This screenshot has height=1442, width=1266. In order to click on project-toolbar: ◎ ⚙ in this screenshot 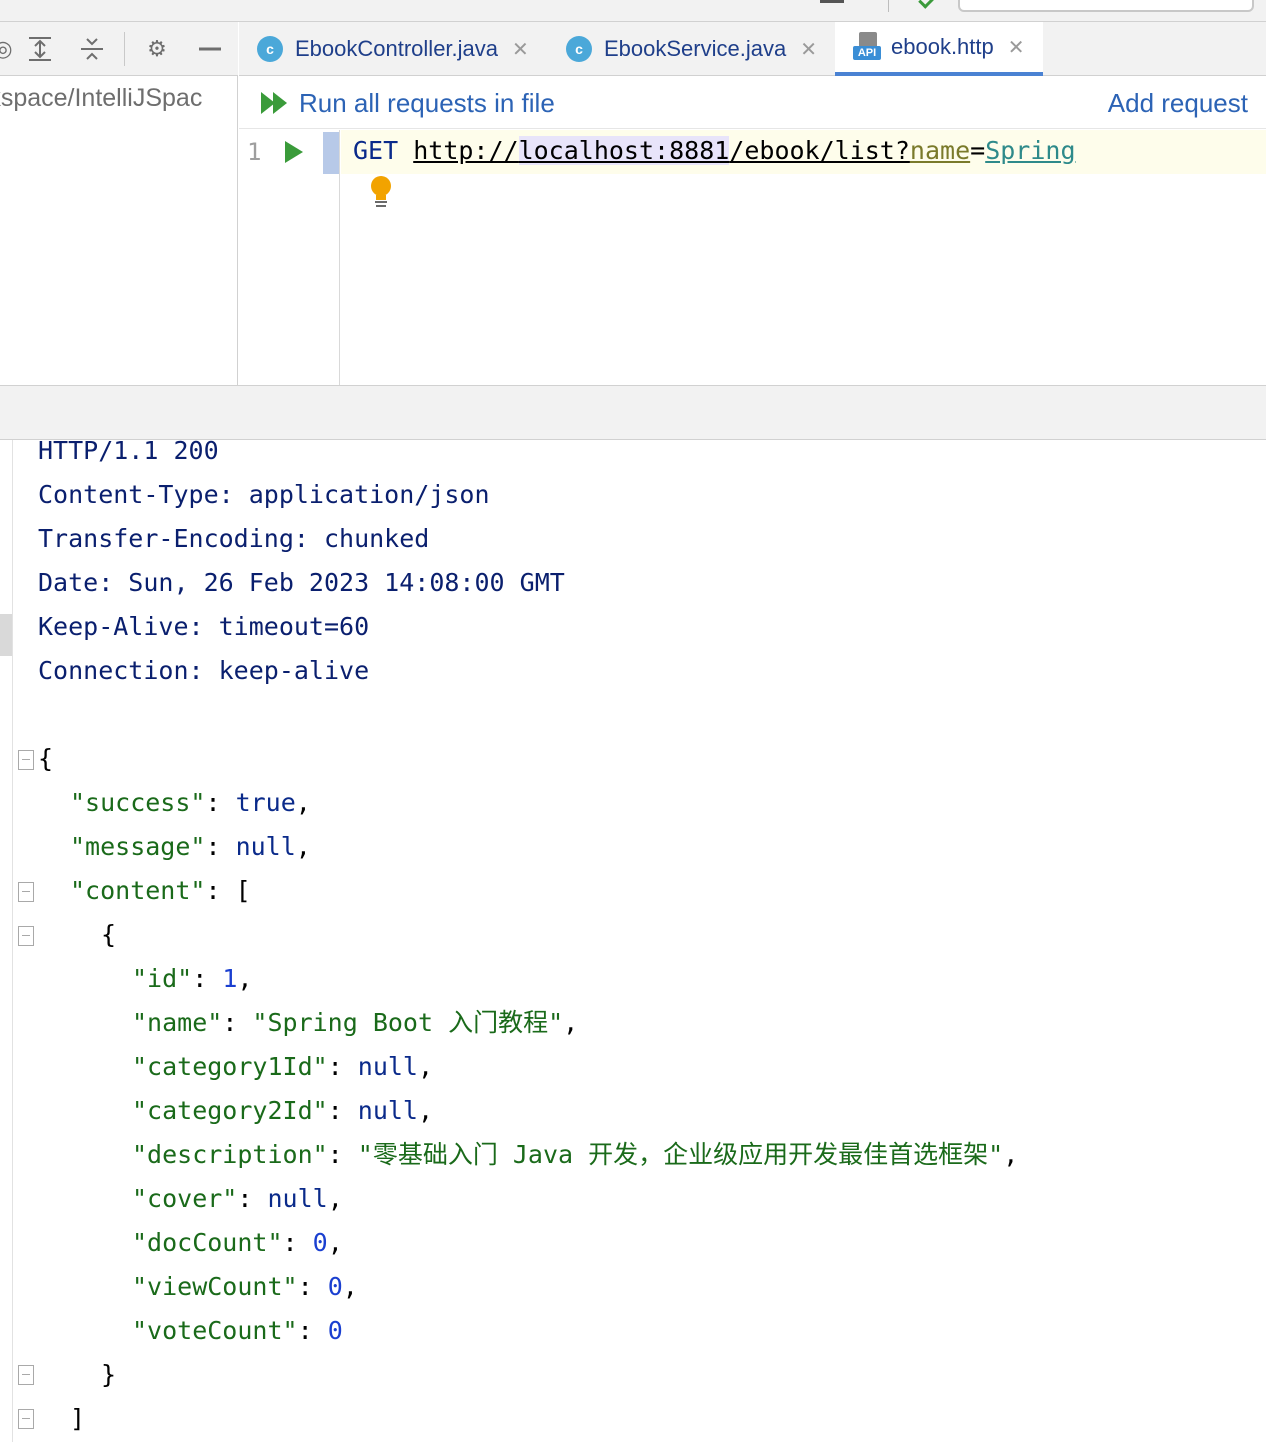, I will do `click(119, 49)`.